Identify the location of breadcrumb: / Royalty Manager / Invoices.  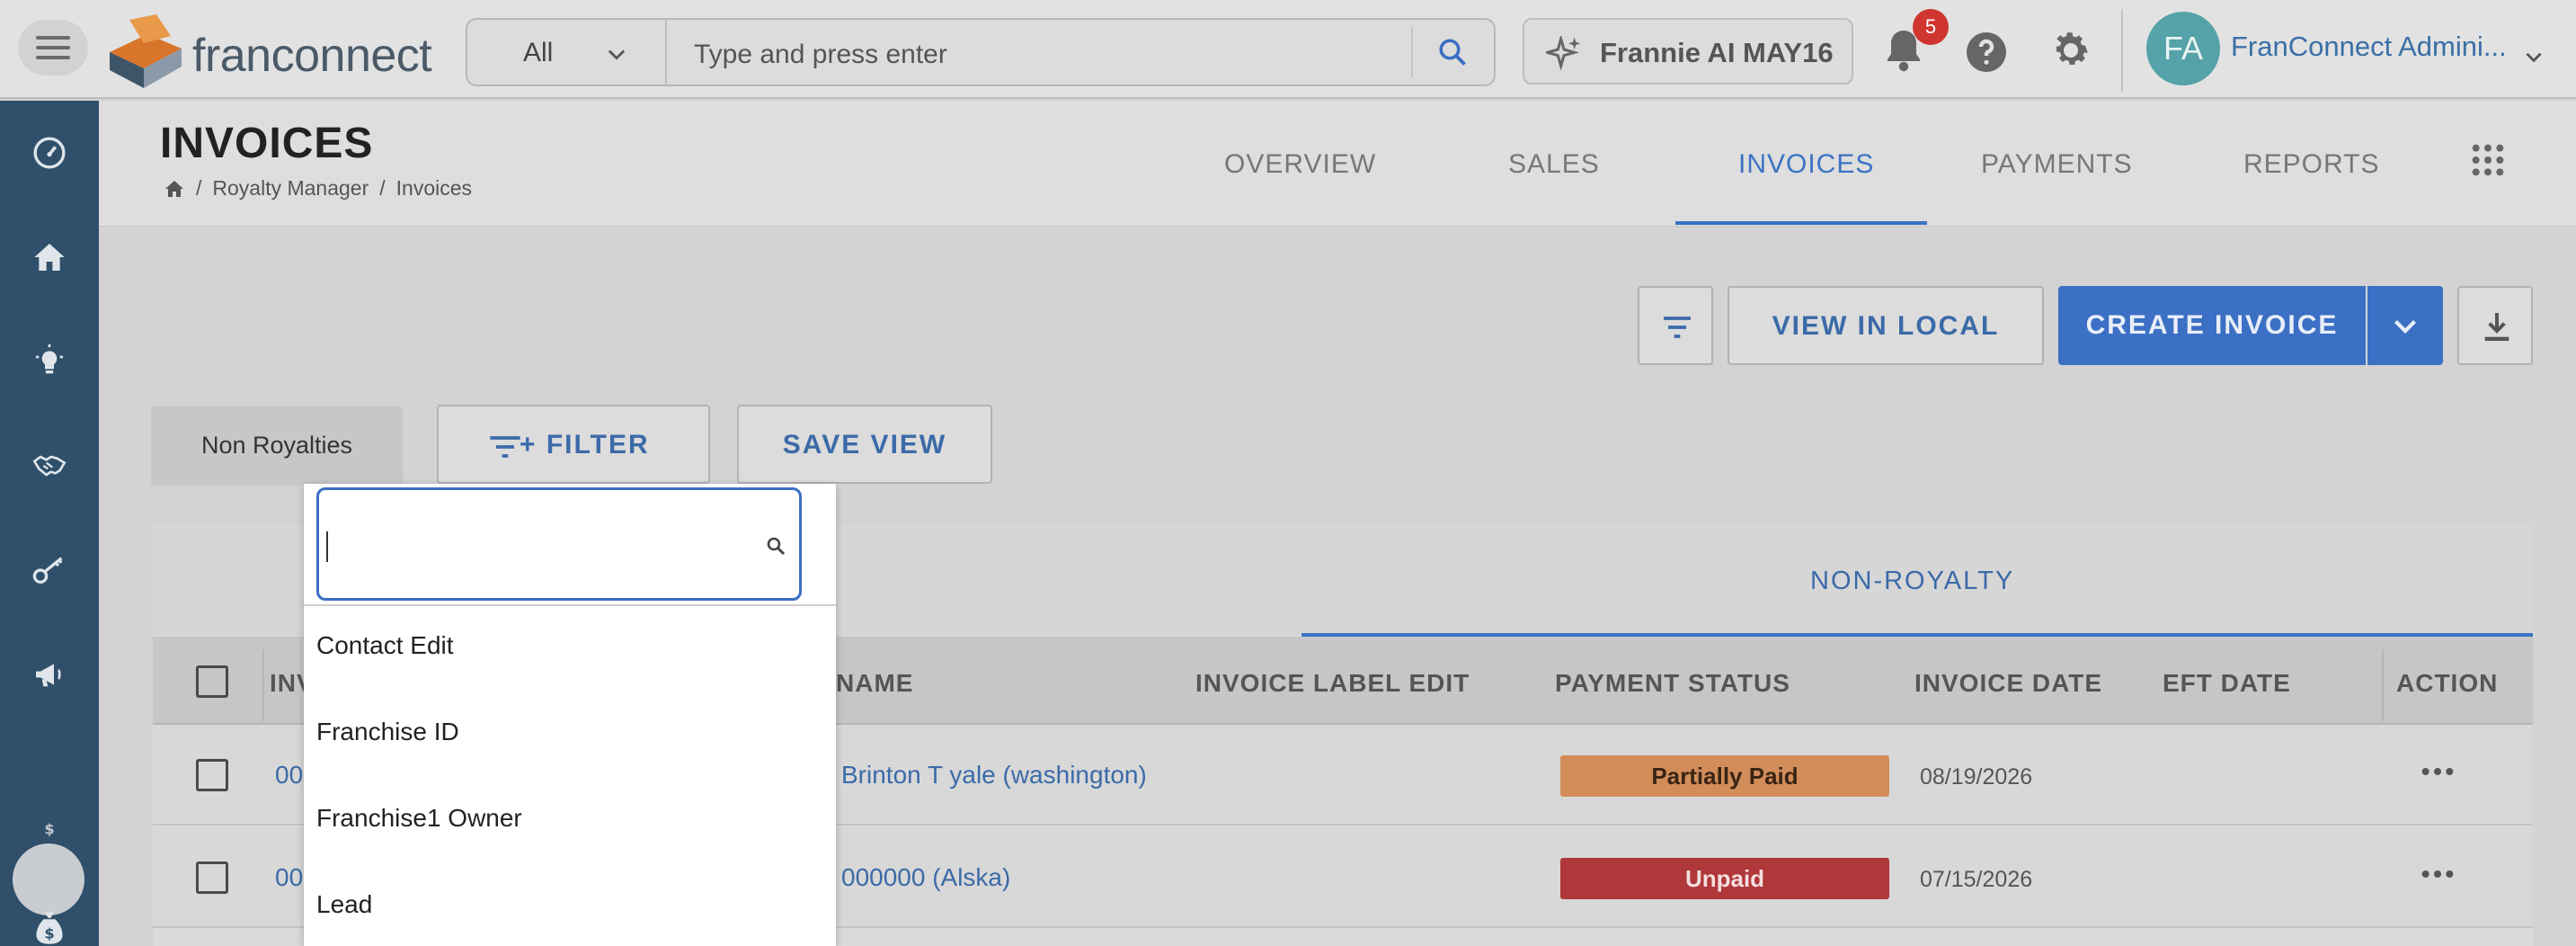
(318, 188).